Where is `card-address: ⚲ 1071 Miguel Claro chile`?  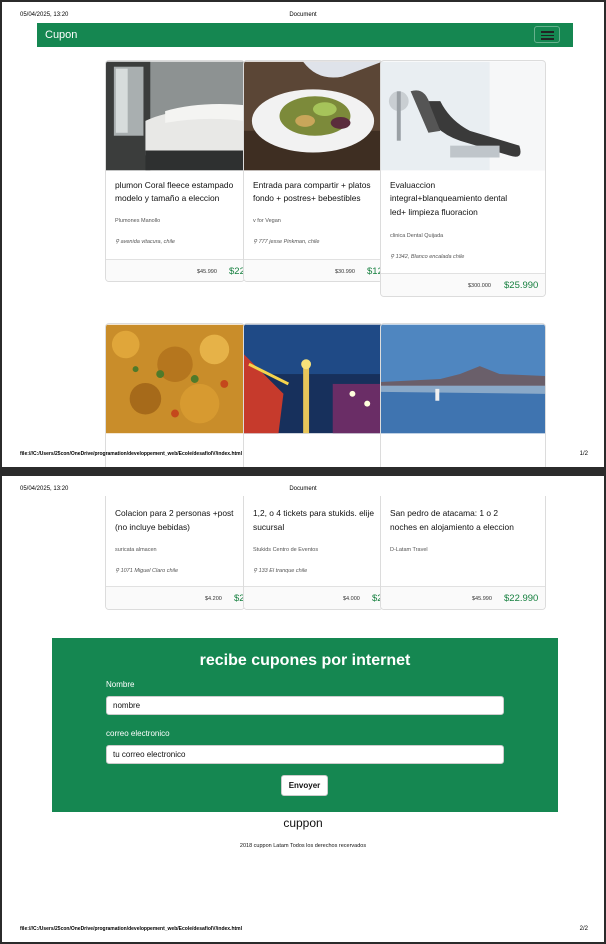
card-address: ⚲ 1071 Miguel Claro chile is located at coordinates (146, 571).